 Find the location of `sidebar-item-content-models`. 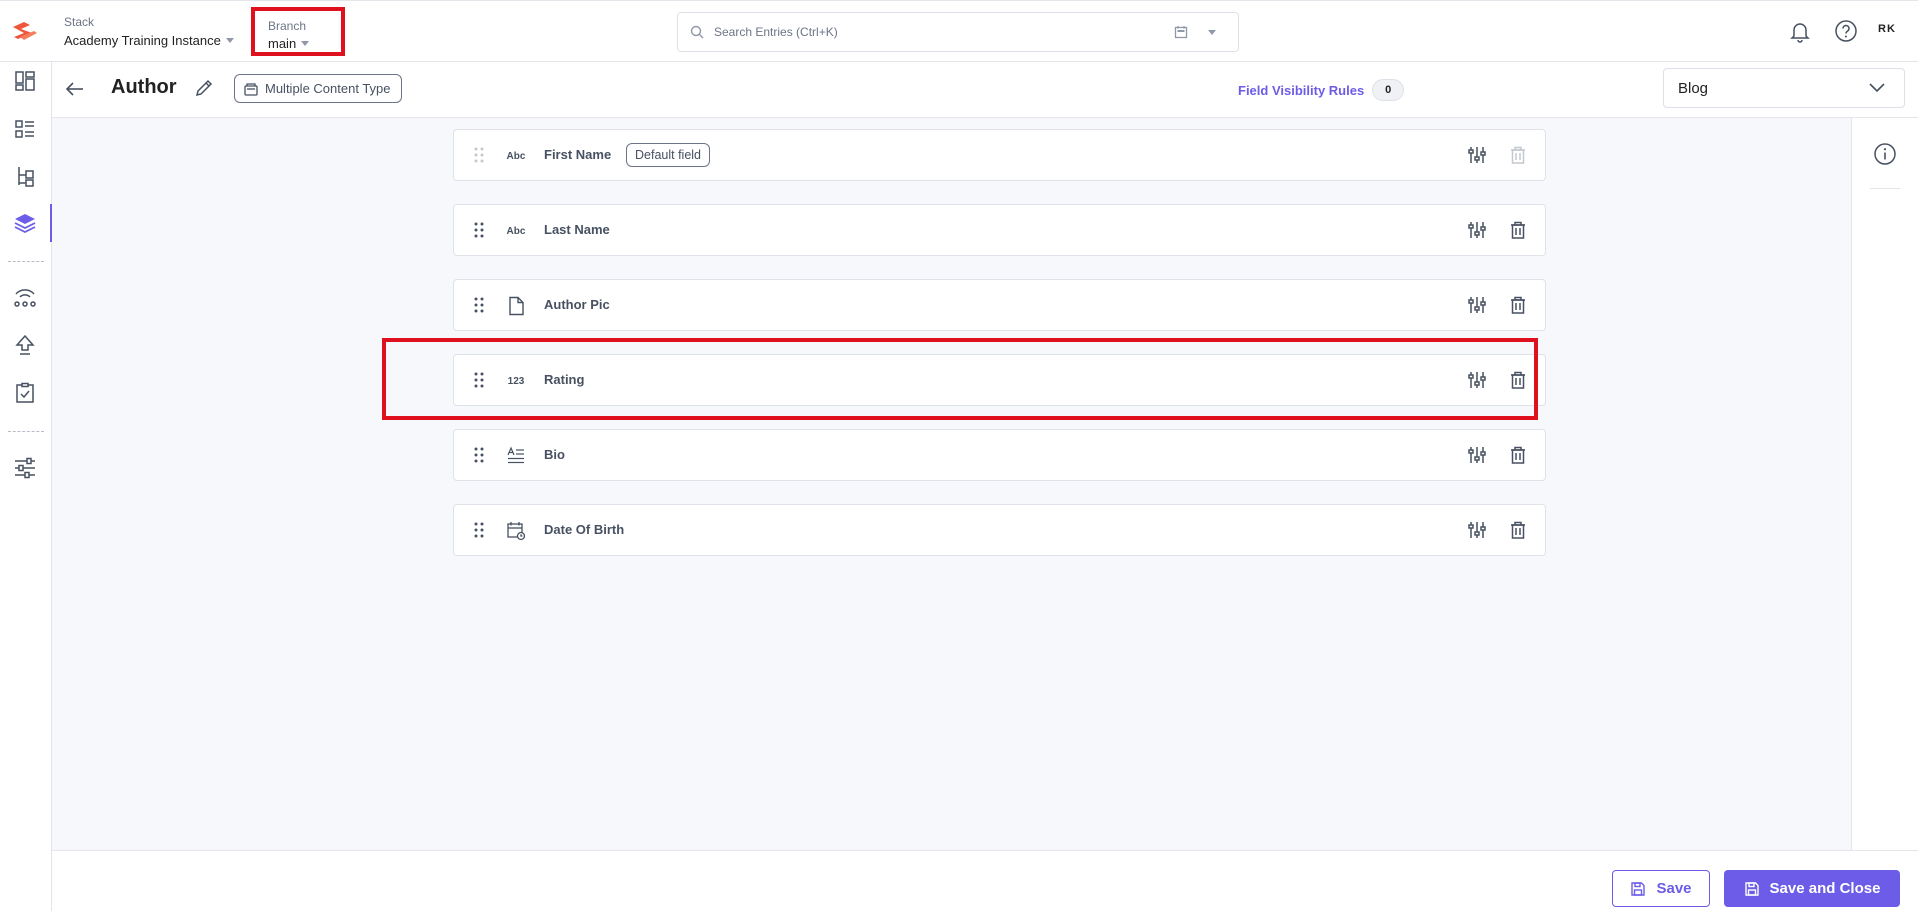

sidebar-item-content-models is located at coordinates (32, 223).